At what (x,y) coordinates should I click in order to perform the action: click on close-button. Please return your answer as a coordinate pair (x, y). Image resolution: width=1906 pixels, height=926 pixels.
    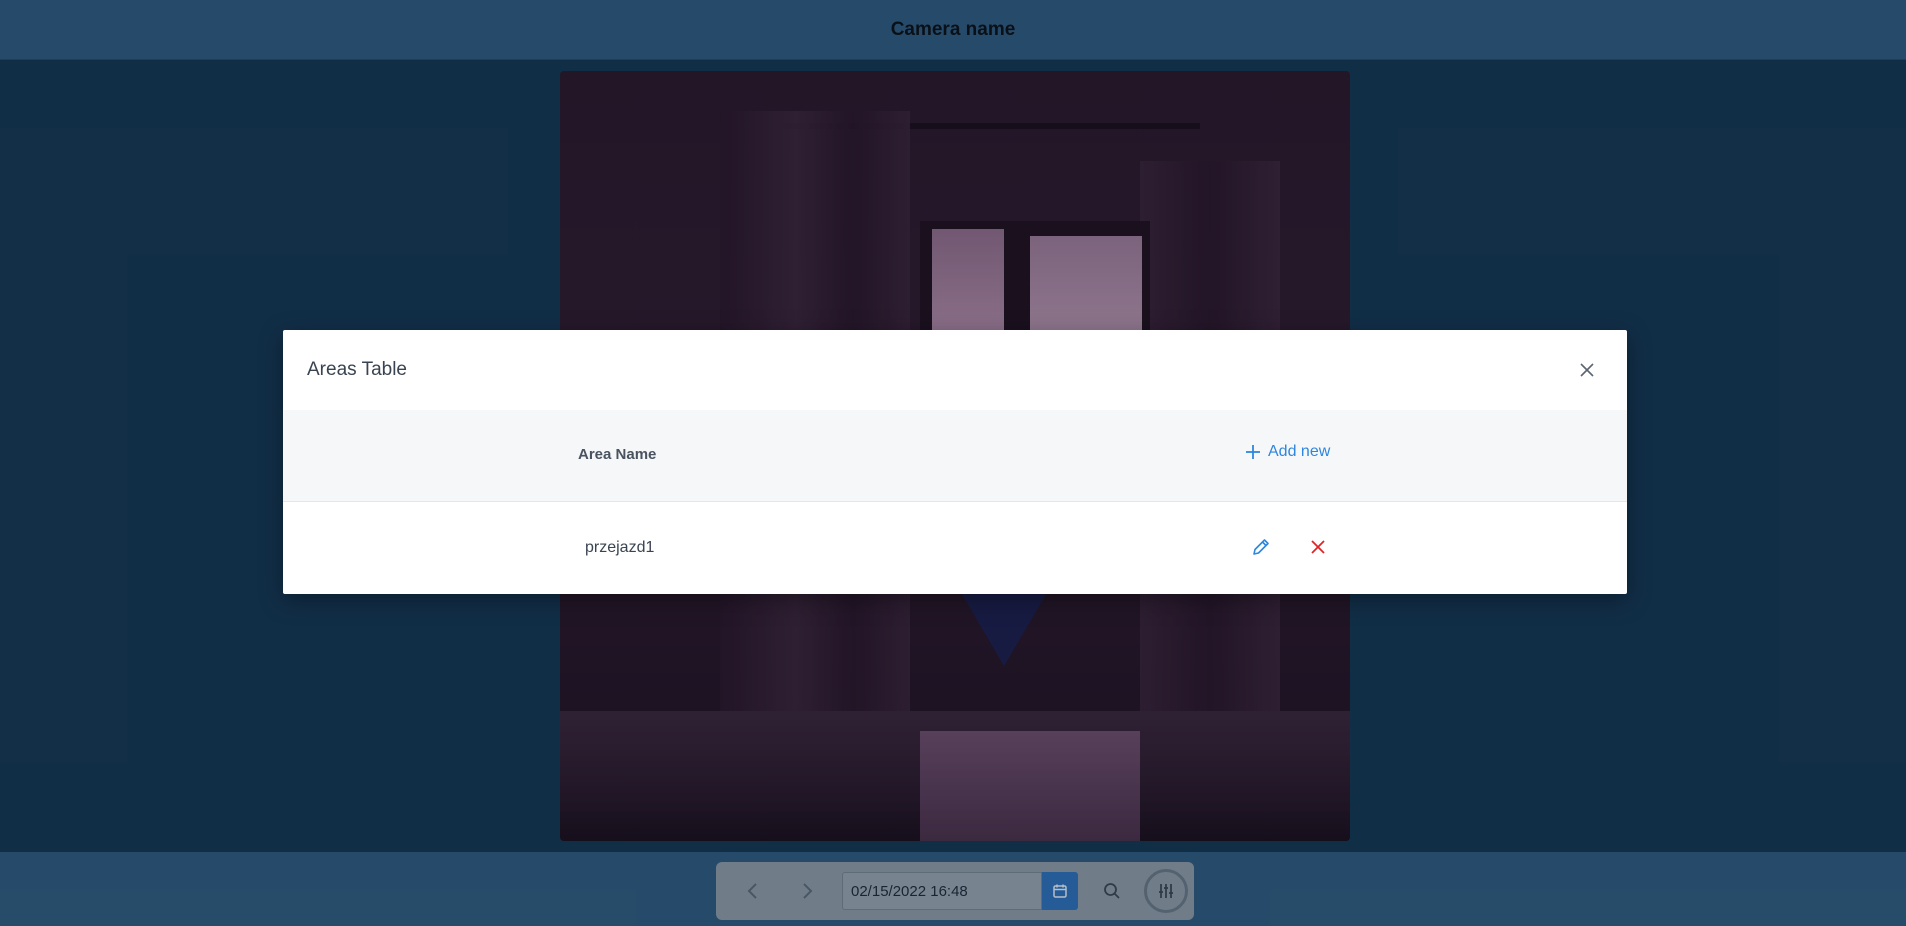
    Looking at the image, I should click on (1587, 370).